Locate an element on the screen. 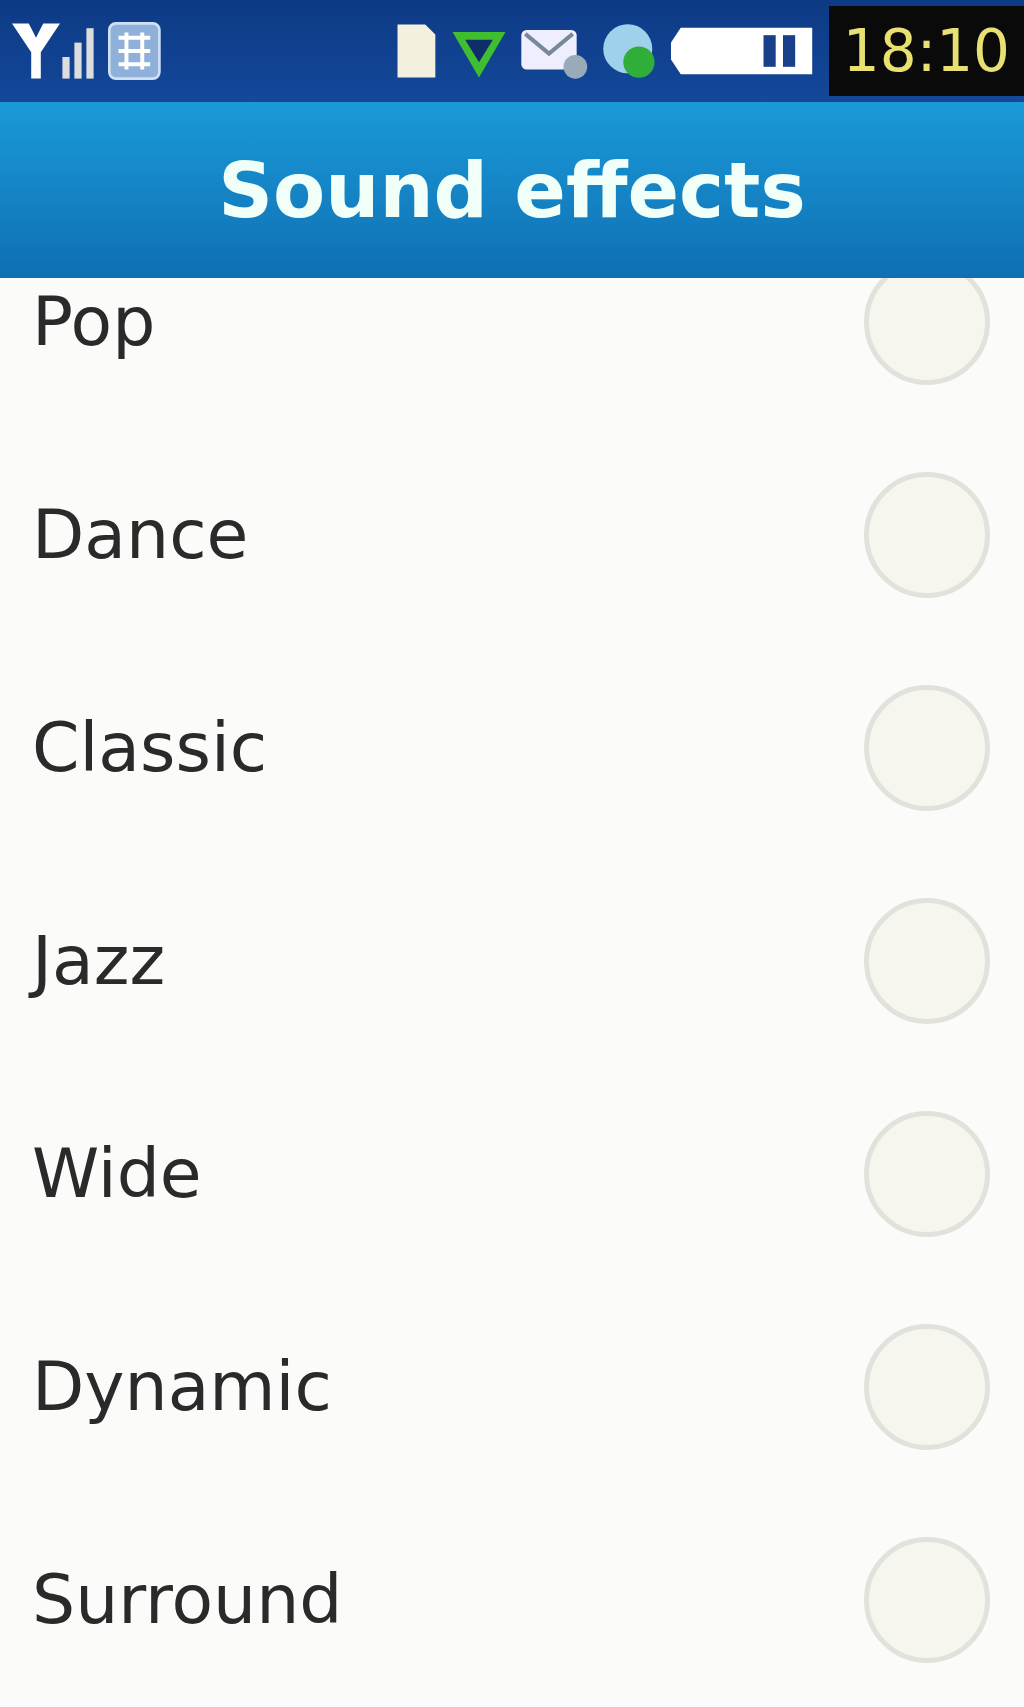 This screenshot has width=1024, height=1707. grid-icon is located at coordinates (134, 51).